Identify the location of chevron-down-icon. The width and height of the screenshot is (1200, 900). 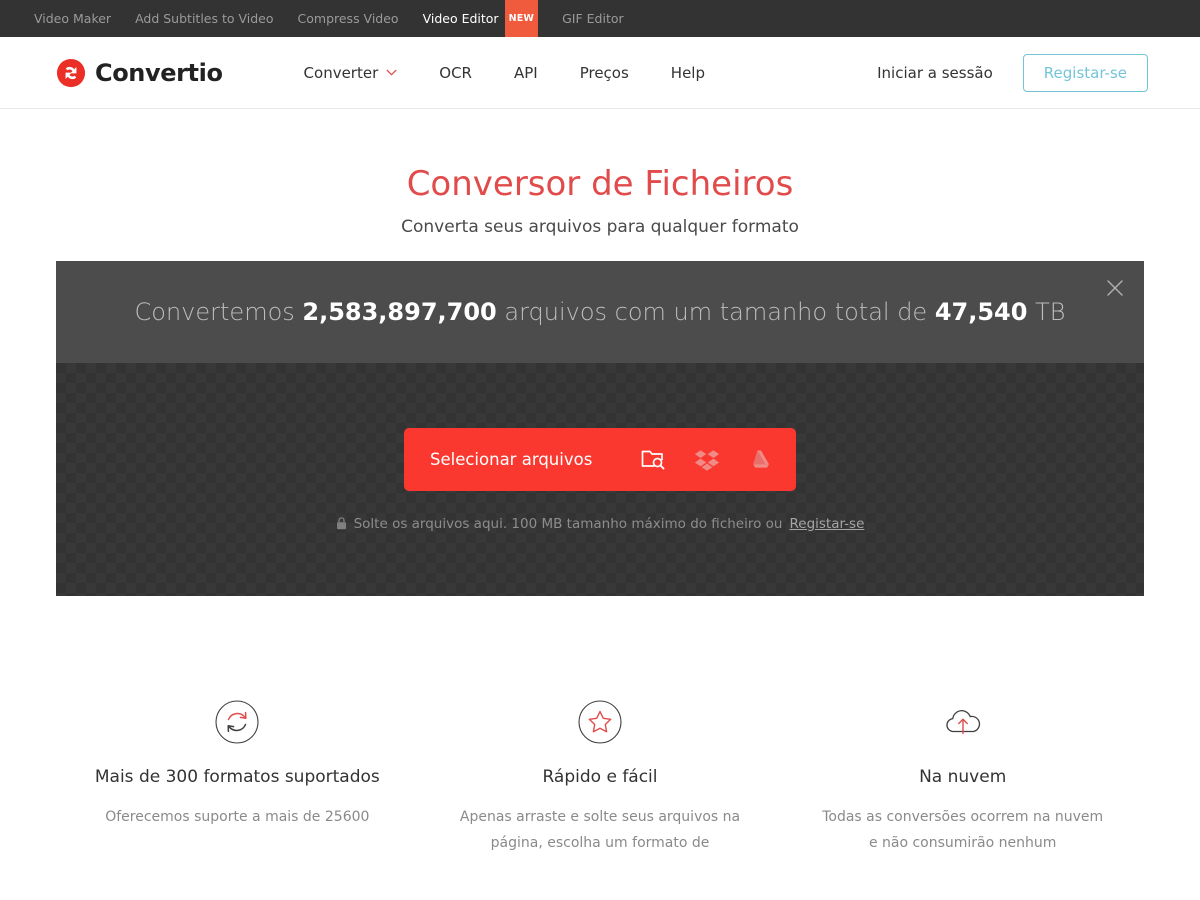
(391, 72).